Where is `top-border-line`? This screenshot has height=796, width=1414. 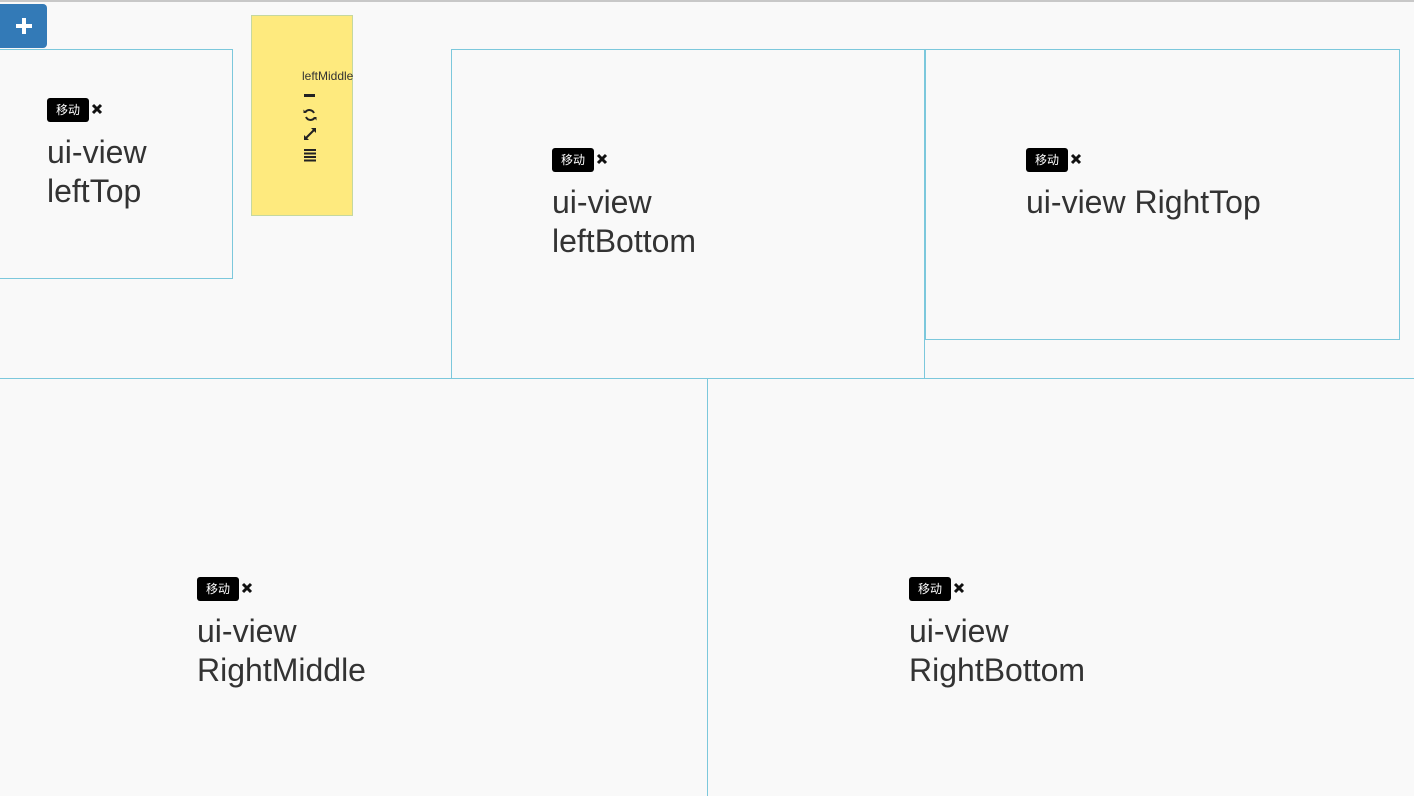 top-border-line is located at coordinates (707, 1).